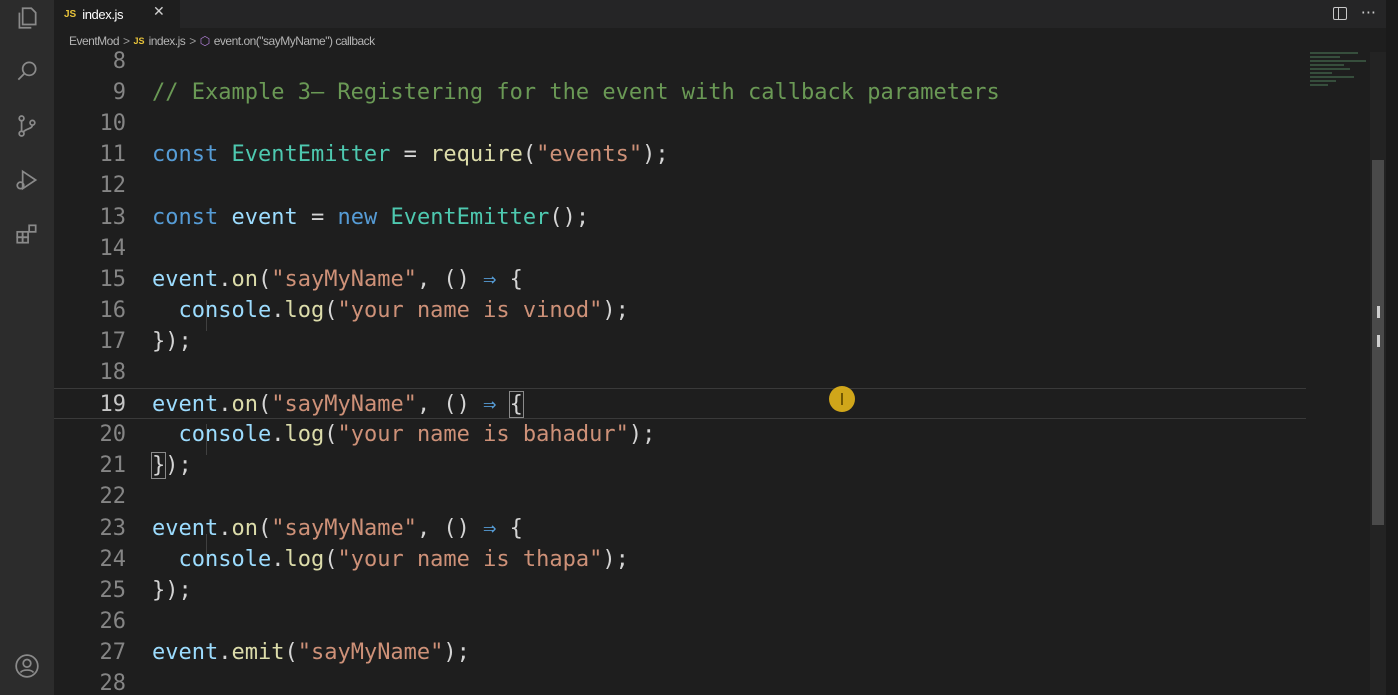 Image resolution: width=1398 pixels, height=695 pixels. I want to click on vertical-scrollbar, so click(1378, 373).